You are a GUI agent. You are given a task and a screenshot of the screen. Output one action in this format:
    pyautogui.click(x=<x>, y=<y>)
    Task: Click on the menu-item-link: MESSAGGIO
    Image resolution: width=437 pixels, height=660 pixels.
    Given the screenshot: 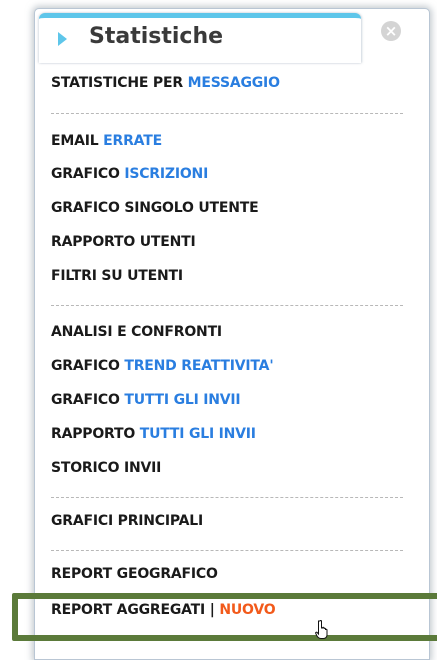 What is the action you would take?
    pyautogui.click(x=233, y=83)
    